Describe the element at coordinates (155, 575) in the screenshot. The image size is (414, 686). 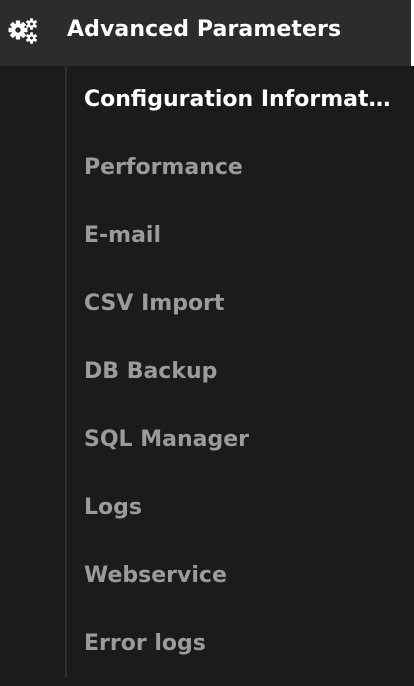
I see `submenu-item-label: Webservice` at that location.